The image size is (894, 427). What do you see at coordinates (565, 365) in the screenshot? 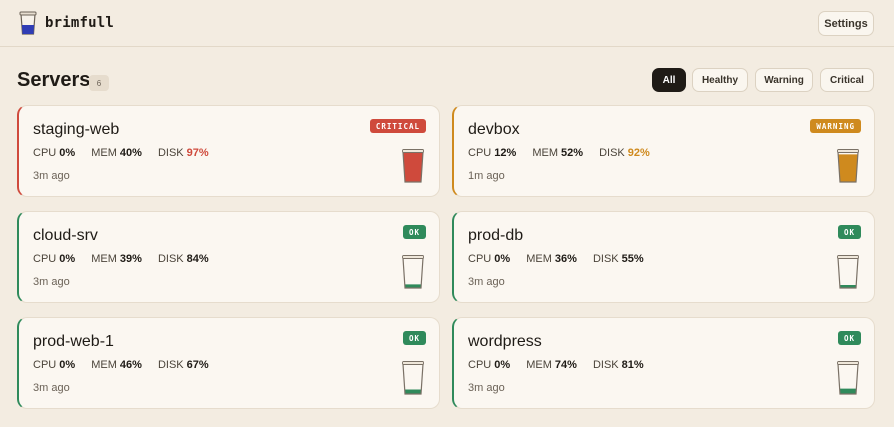
I see `mem-value: 74%` at bounding box center [565, 365].